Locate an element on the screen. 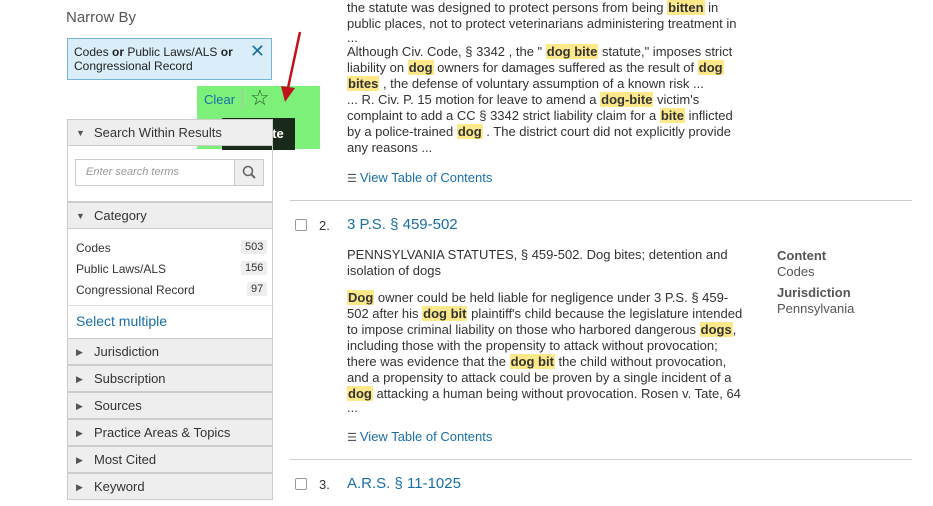 The width and height of the screenshot is (933, 506). search-within-input: Enter search terms is located at coordinates (169, 172).